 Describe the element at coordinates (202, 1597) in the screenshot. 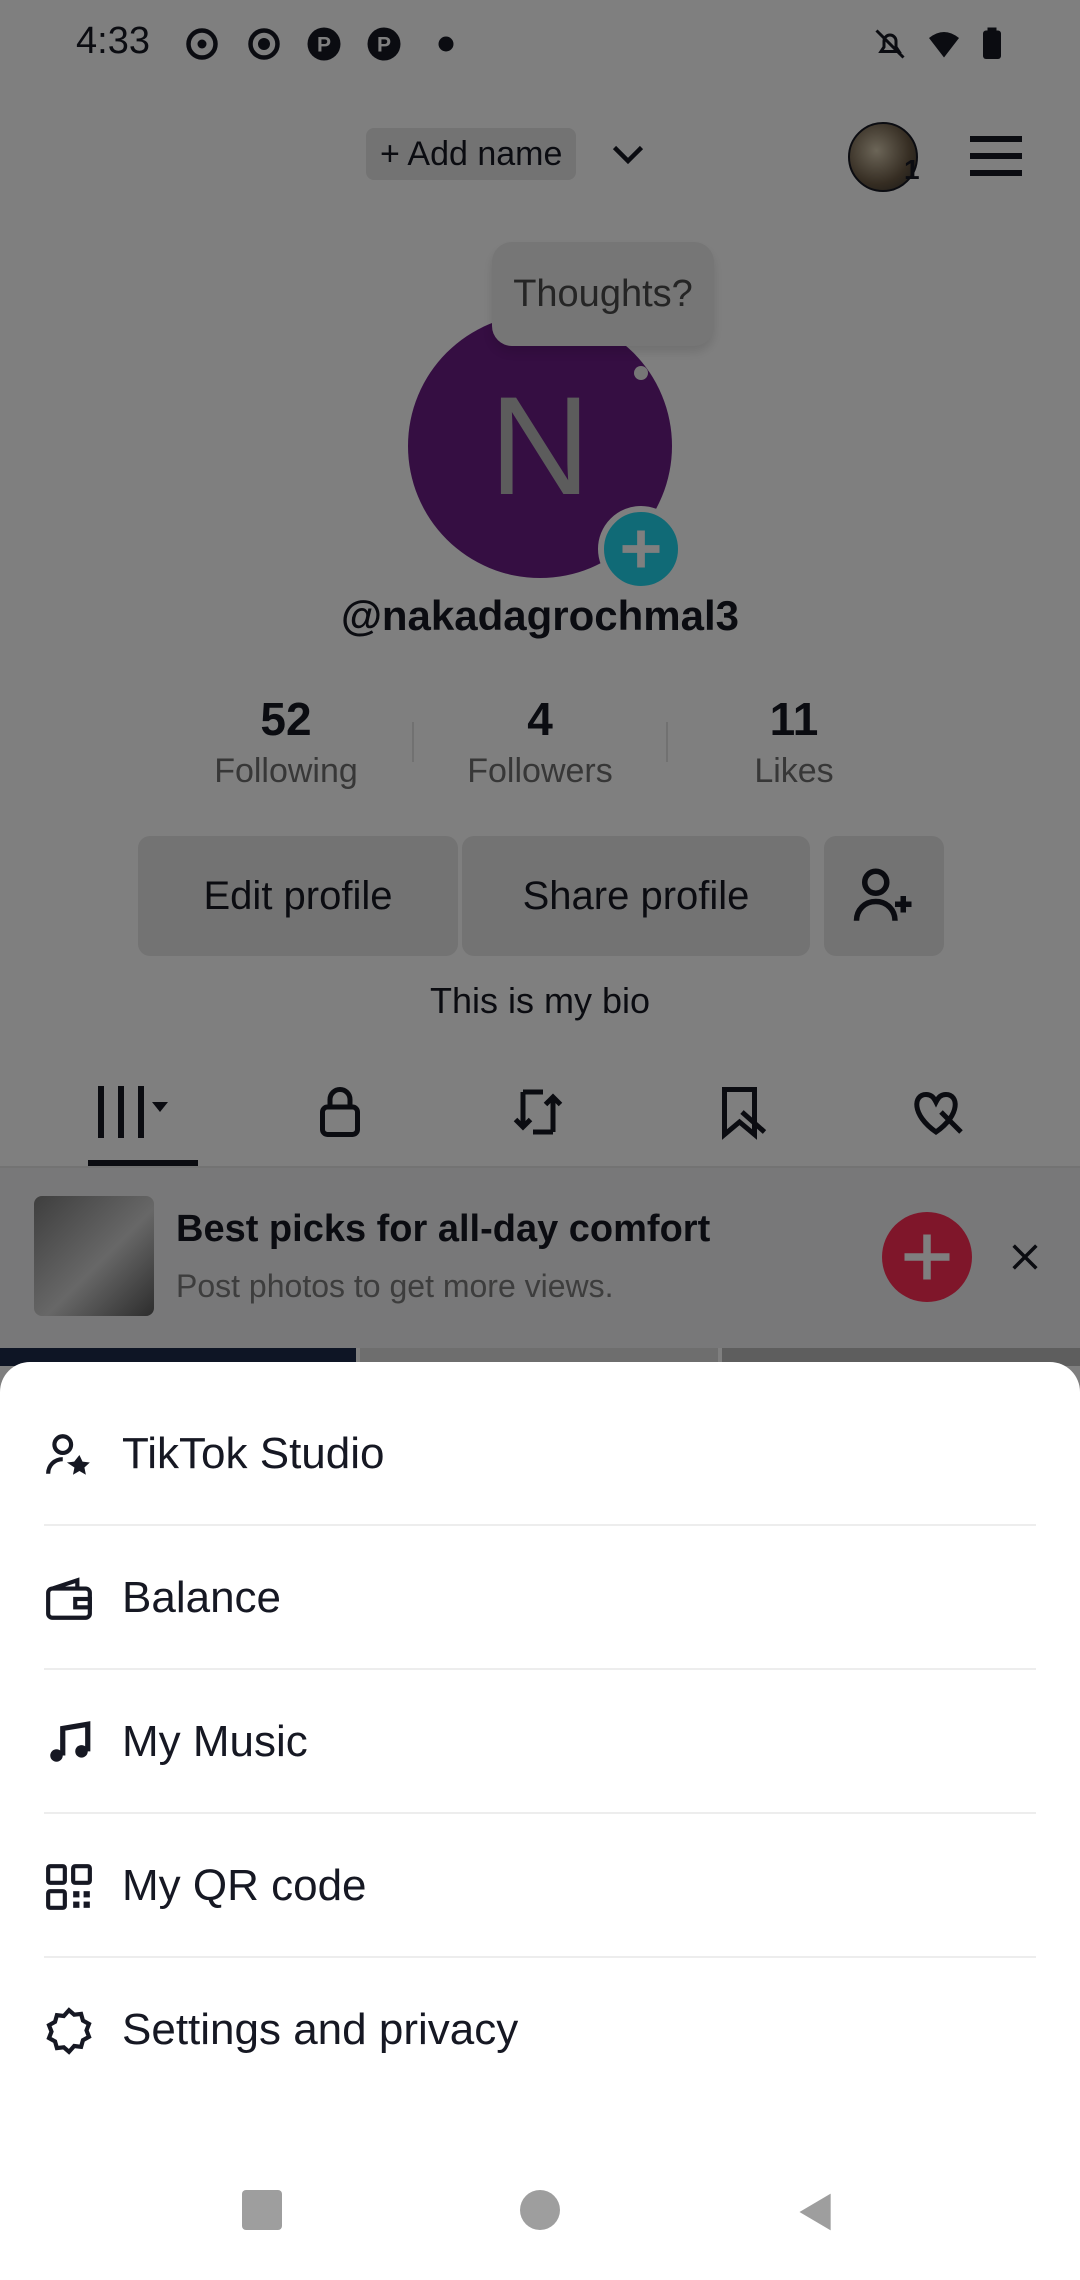

I see `menu-item-label: Balance` at that location.